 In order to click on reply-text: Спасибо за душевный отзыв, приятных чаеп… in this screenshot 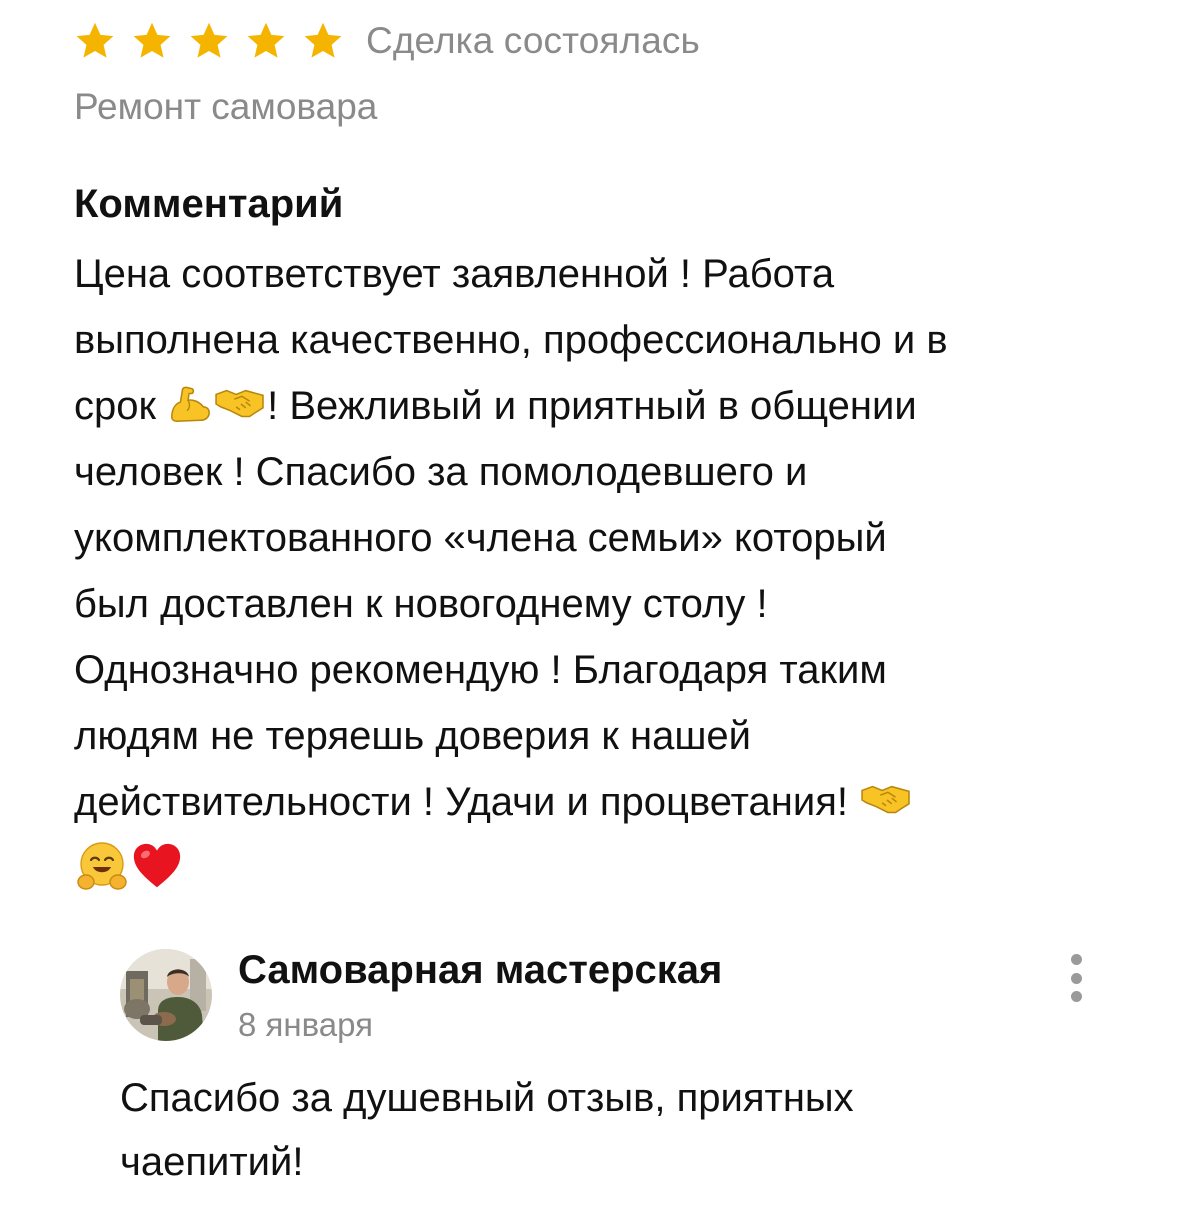, I will do `click(600, 1130)`.